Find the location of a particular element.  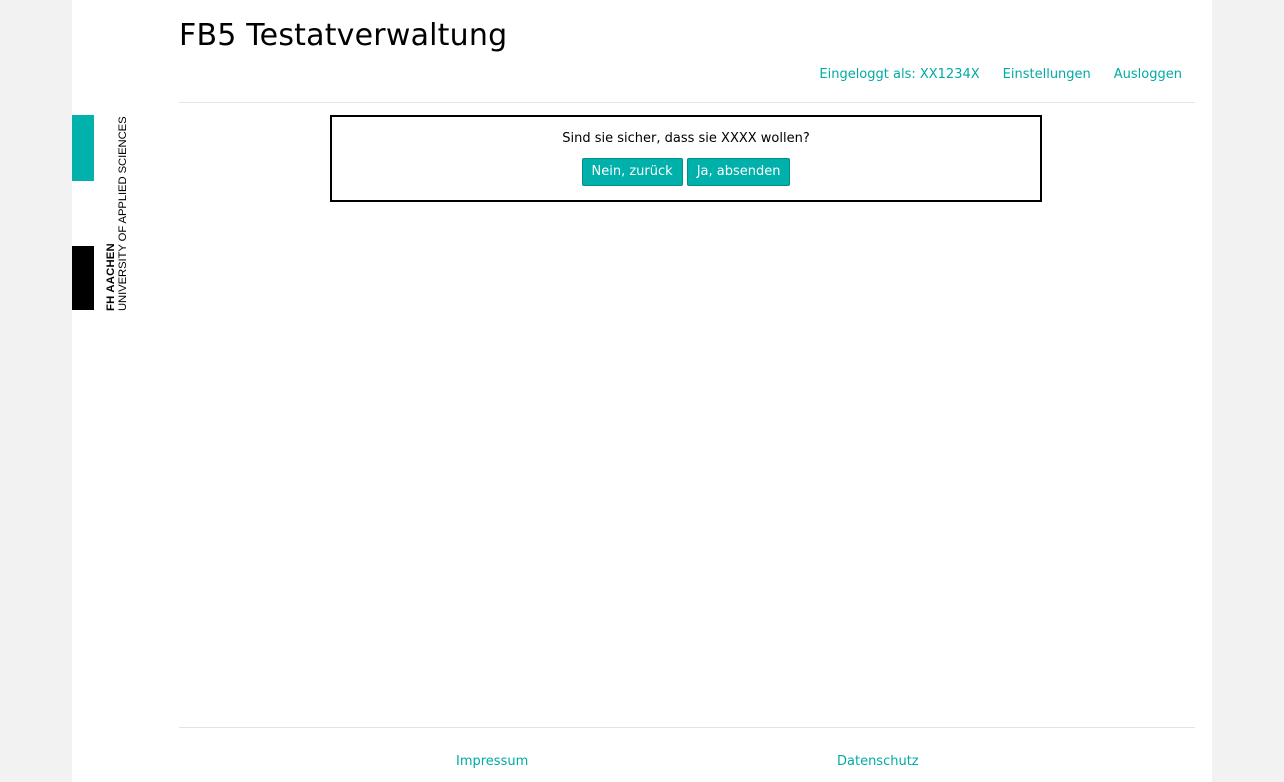

datenschutz-link: Datenschutz is located at coordinates (878, 761).